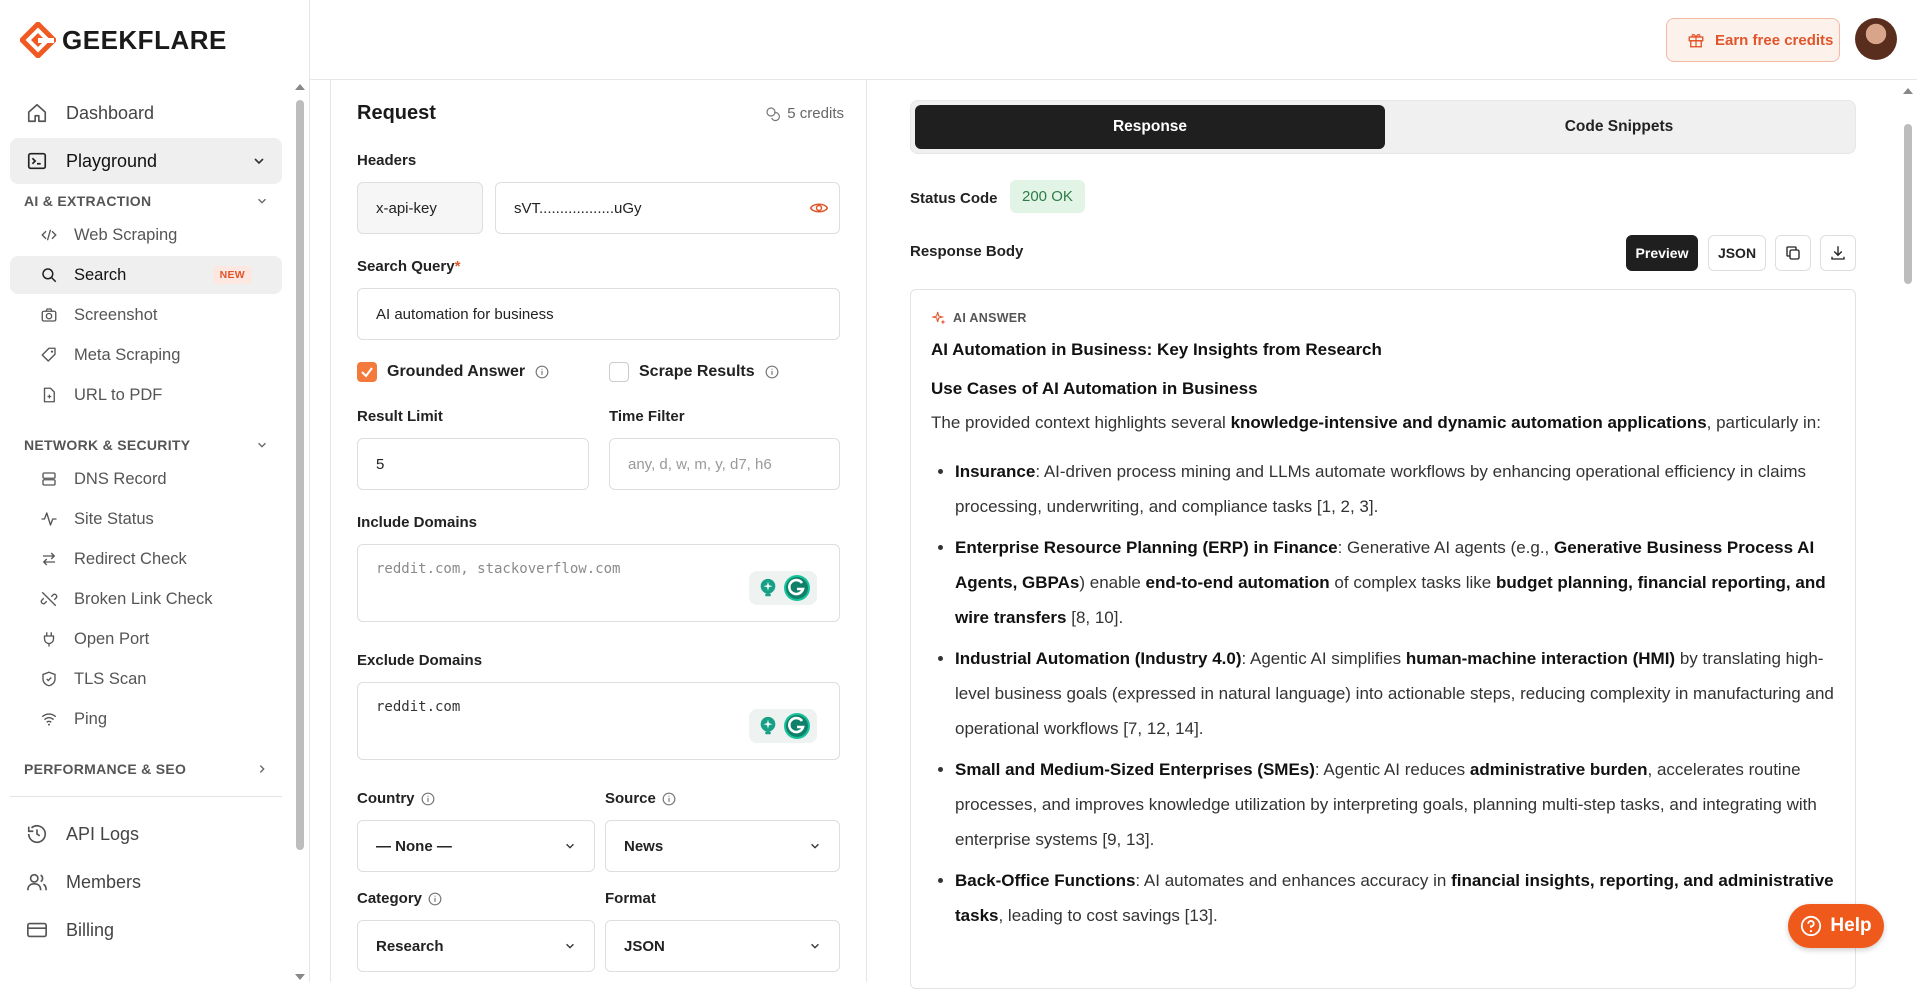 The width and height of the screenshot is (1917, 989). I want to click on broken-link-icon, so click(49, 599).